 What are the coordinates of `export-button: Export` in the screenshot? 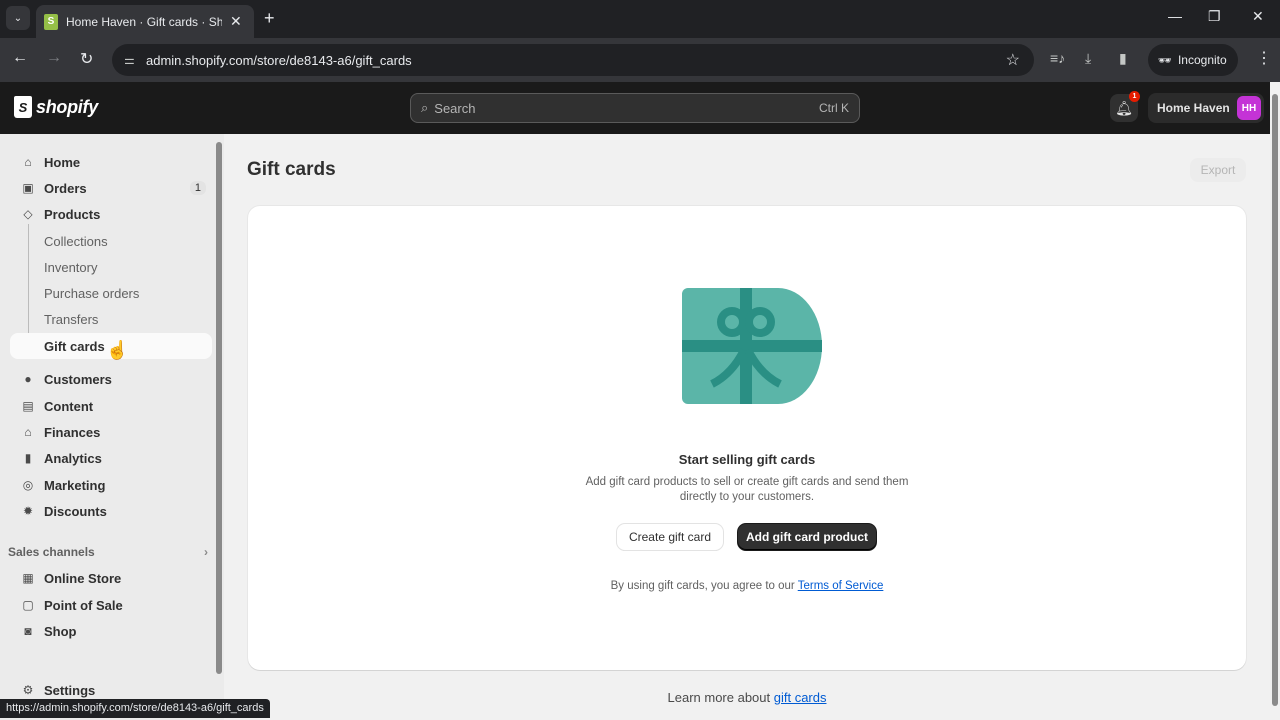 It's located at (1218, 170).